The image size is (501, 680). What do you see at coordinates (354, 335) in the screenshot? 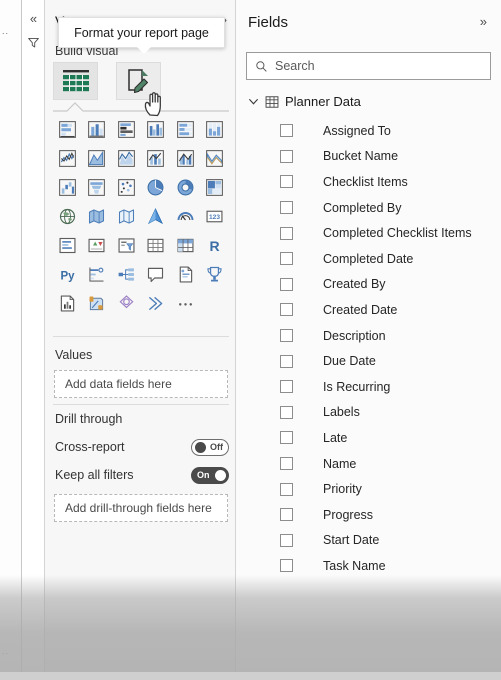
I see `field-label: Description` at bounding box center [354, 335].